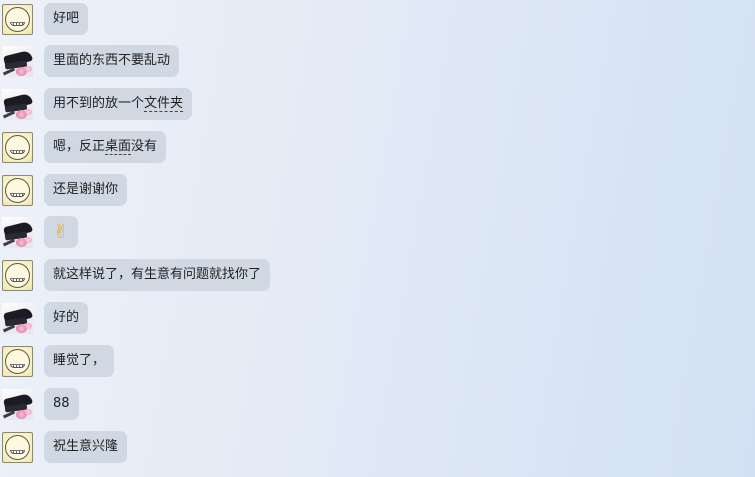  What do you see at coordinates (86, 447) in the screenshot?
I see `message-bubble: 祝生意兴隆` at bounding box center [86, 447].